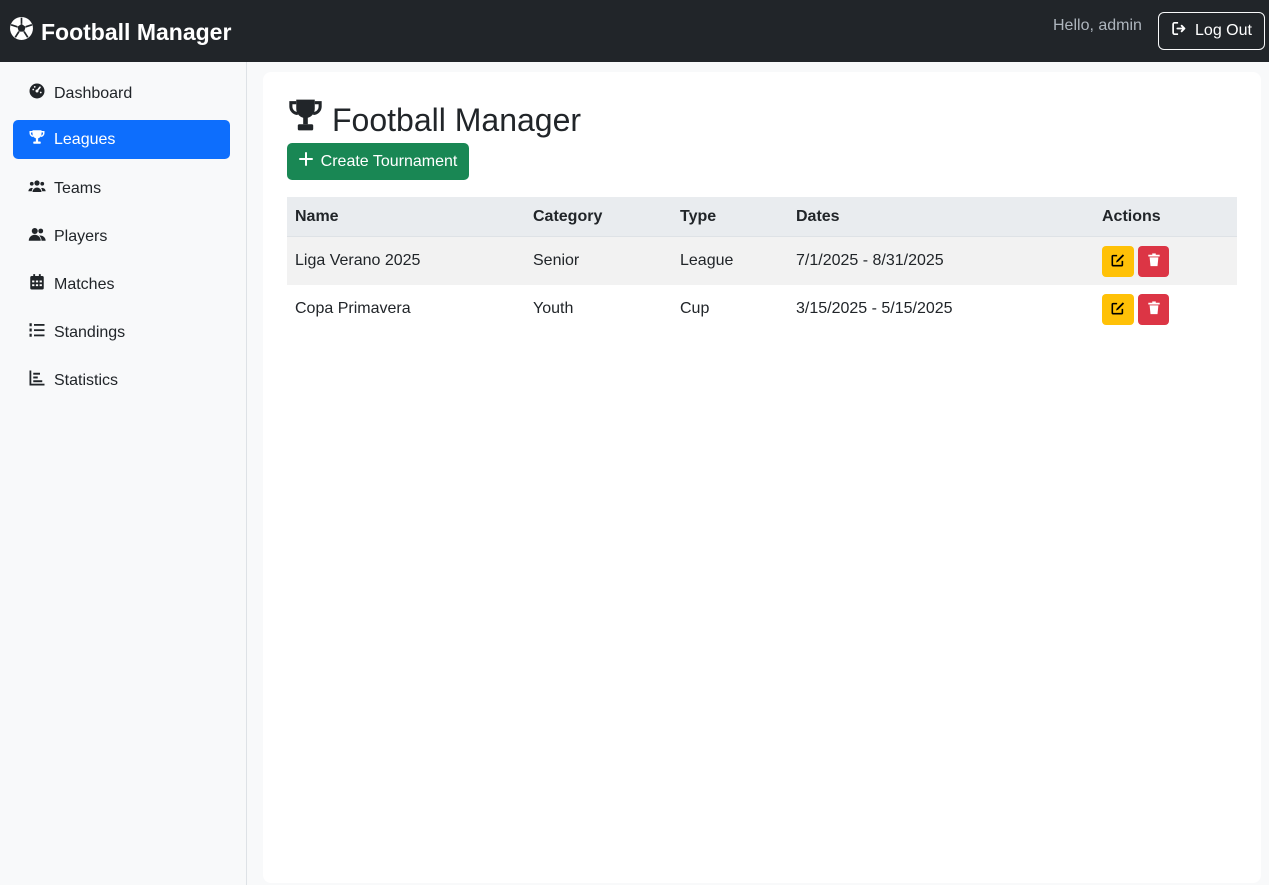  I want to click on sidebar-item-label: Leagues, so click(85, 139).